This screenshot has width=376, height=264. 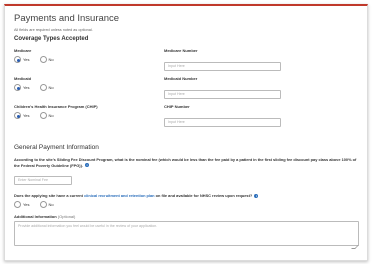 What do you see at coordinates (43, 180) in the screenshot?
I see `nominal-fee-input` at bounding box center [43, 180].